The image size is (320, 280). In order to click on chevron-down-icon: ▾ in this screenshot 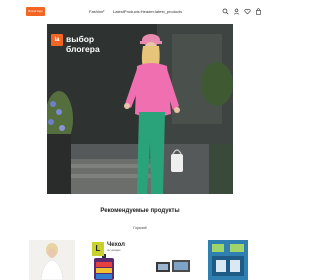, I will do `click(104, 11)`.